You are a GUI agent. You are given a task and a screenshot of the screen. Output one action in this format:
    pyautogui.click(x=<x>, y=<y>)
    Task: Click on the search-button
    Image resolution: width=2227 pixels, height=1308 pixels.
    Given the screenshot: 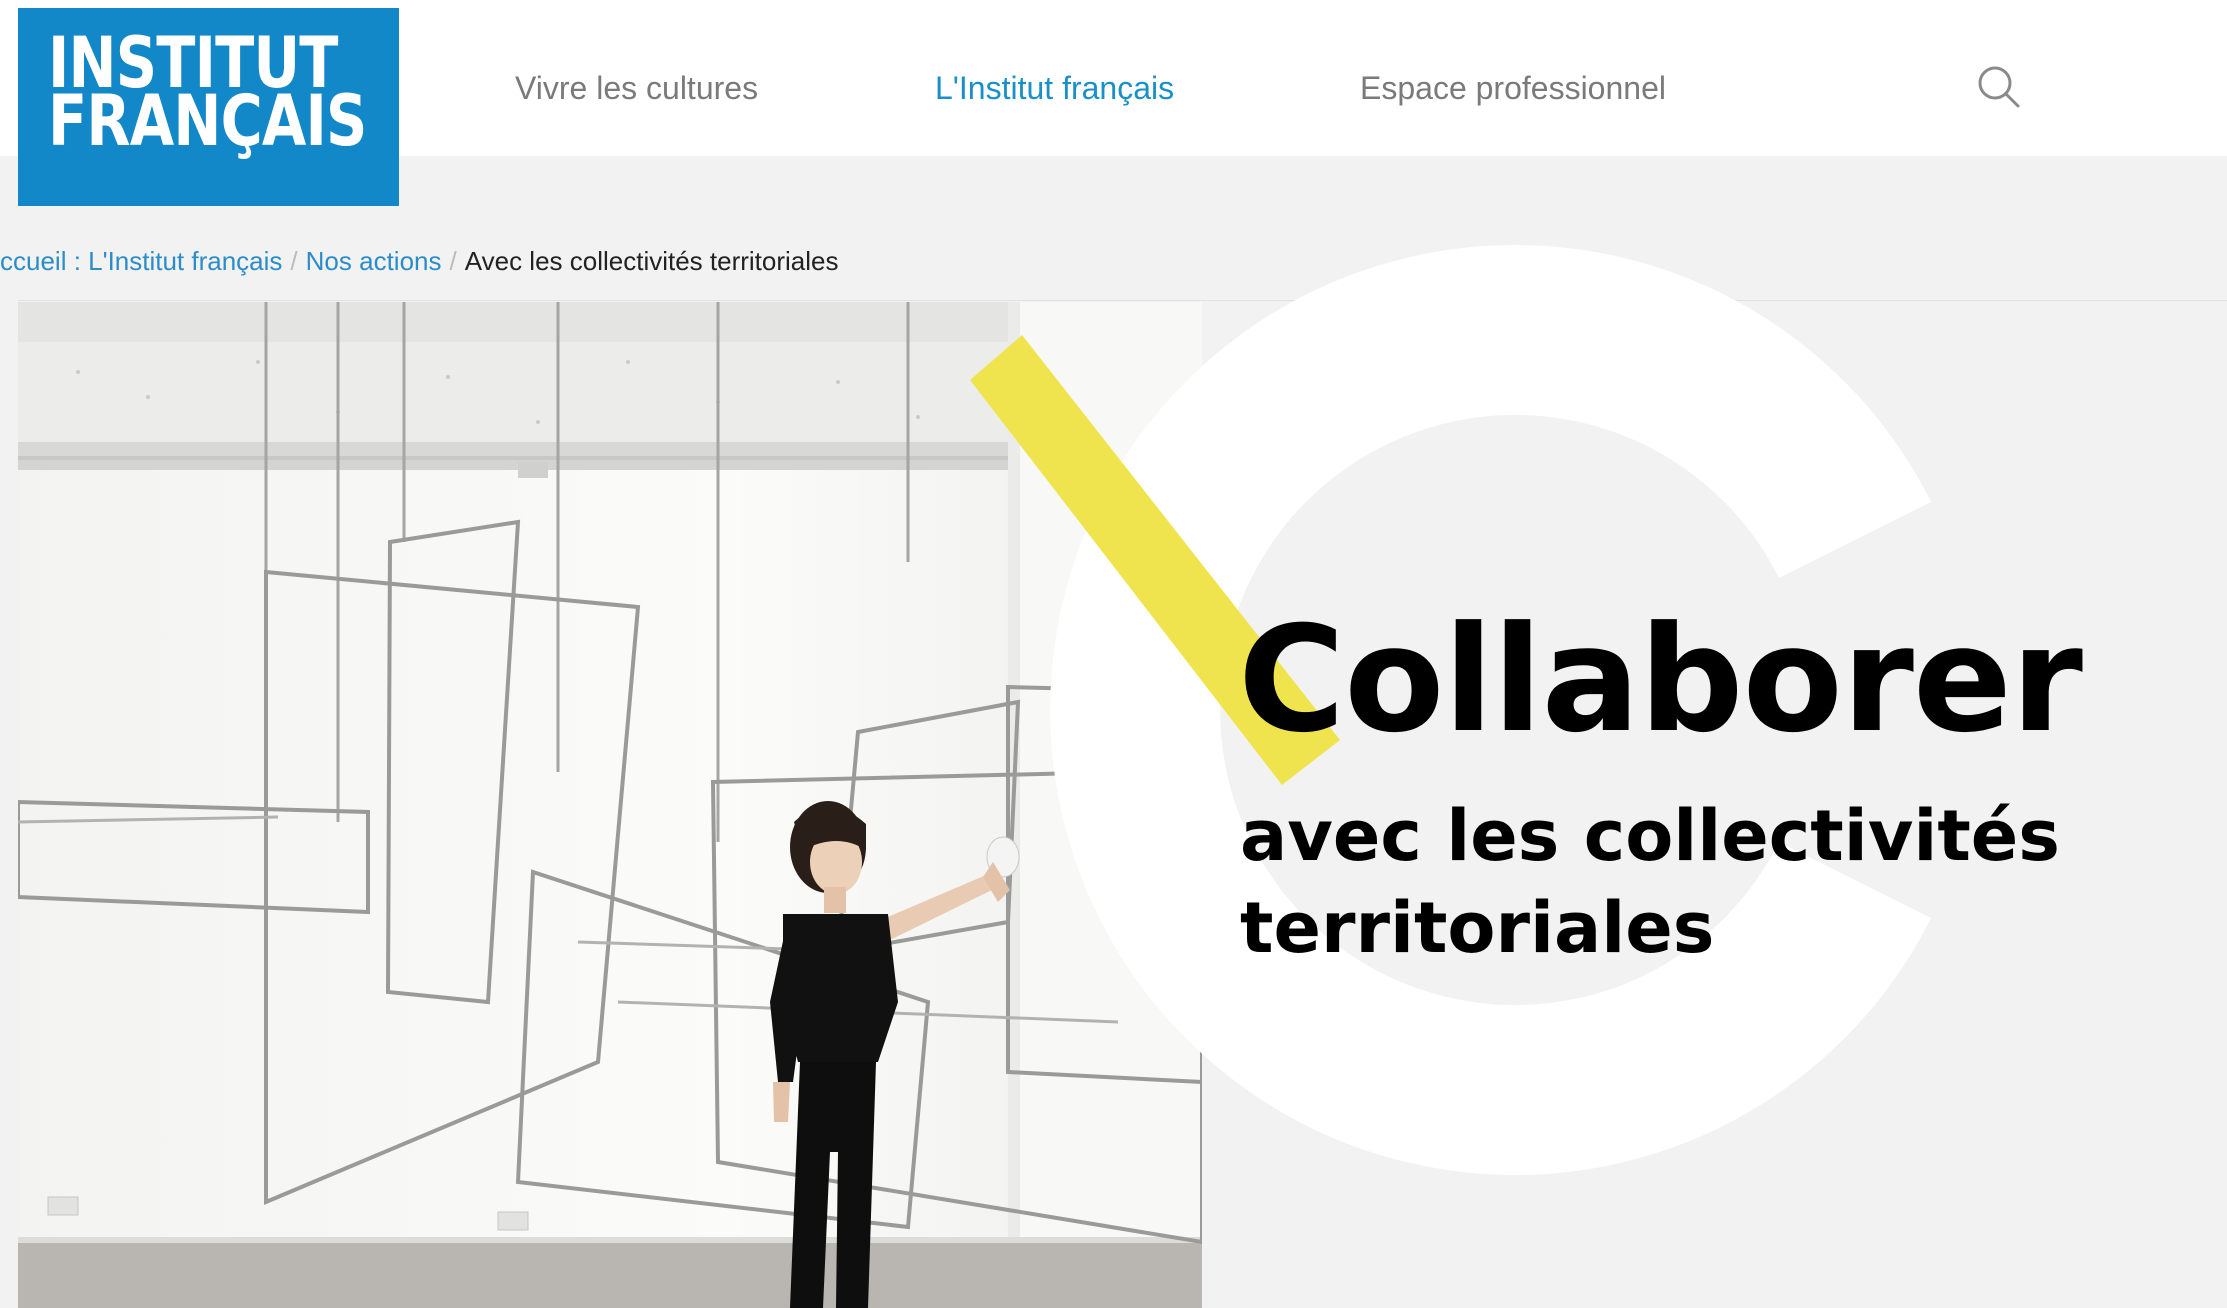 What is the action you would take?
    pyautogui.click(x=1999, y=87)
    